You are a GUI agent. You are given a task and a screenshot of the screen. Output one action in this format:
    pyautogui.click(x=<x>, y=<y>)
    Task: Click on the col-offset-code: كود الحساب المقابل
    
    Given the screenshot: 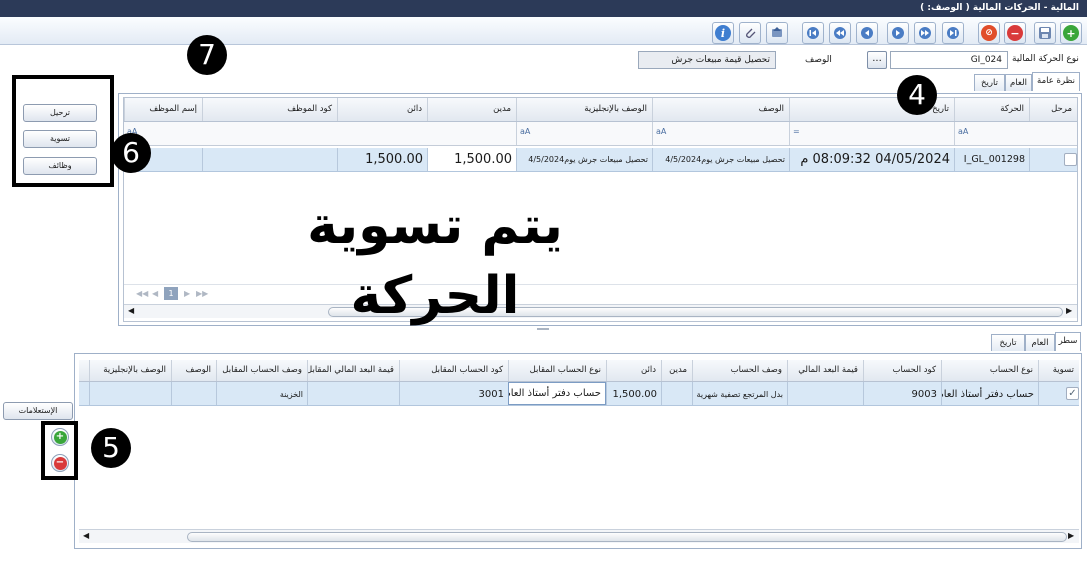 What is the action you would take?
    pyautogui.click(x=453, y=370)
    